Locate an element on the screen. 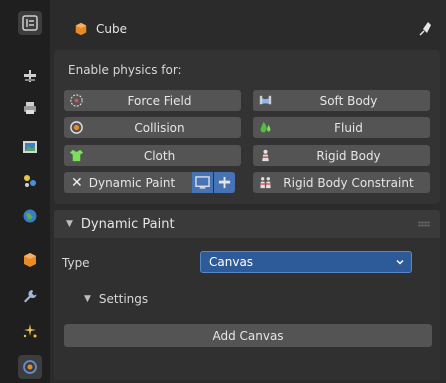  world-tab is located at coordinates (30, 216).